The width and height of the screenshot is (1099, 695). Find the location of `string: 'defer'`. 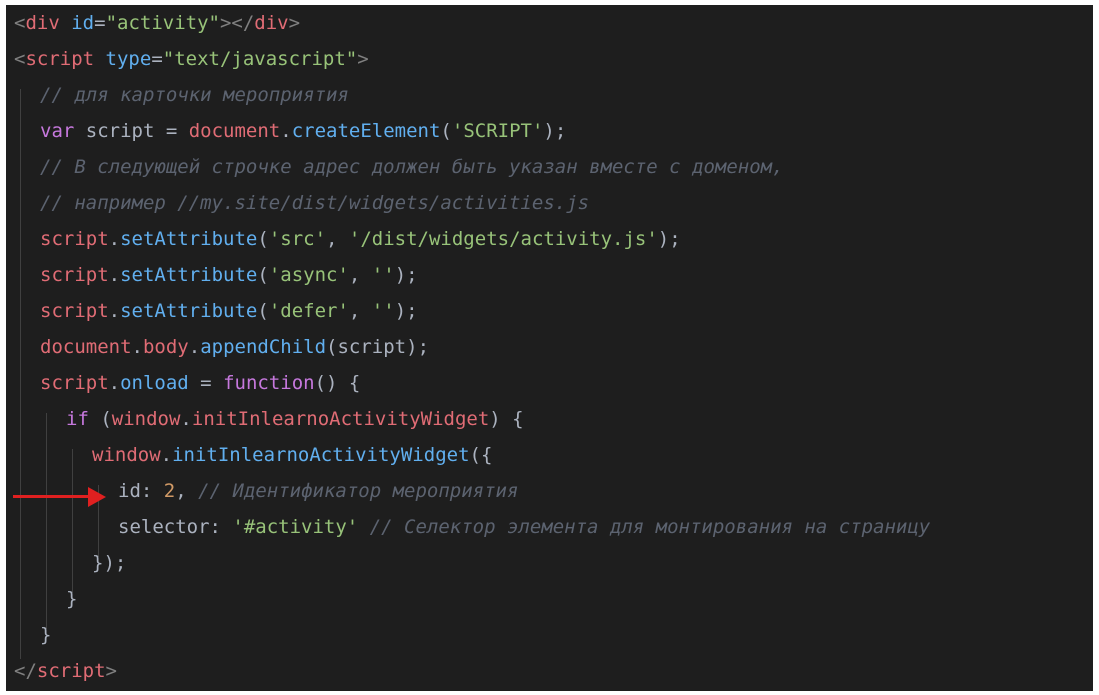

string: 'defer' is located at coordinates (308, 311).